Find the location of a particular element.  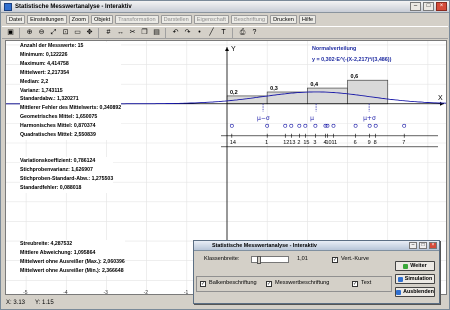

x-tick-label: -4 is located at coordinates (65, 292).